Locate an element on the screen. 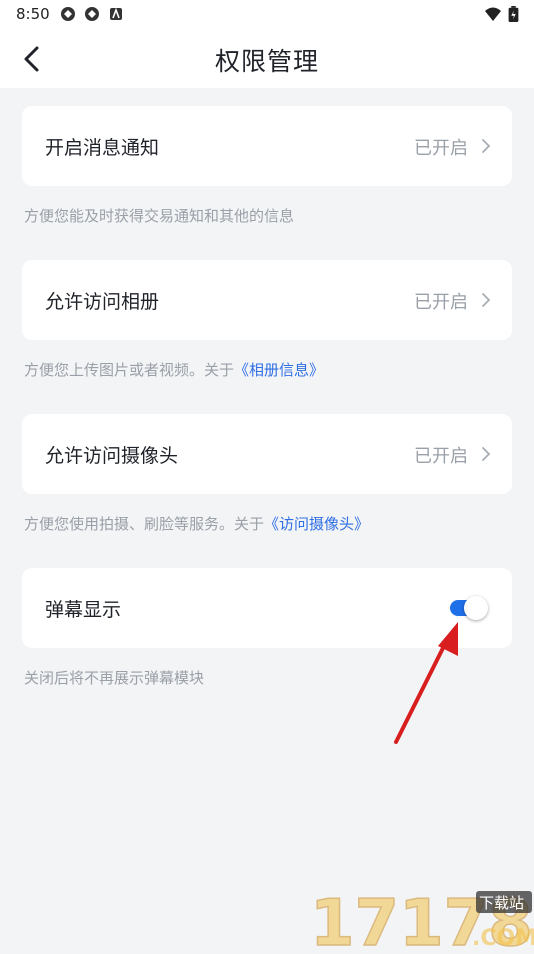  danmaku-hint: 关闭后将不再展示弹幕模块 is located at coordinates (114, 678).